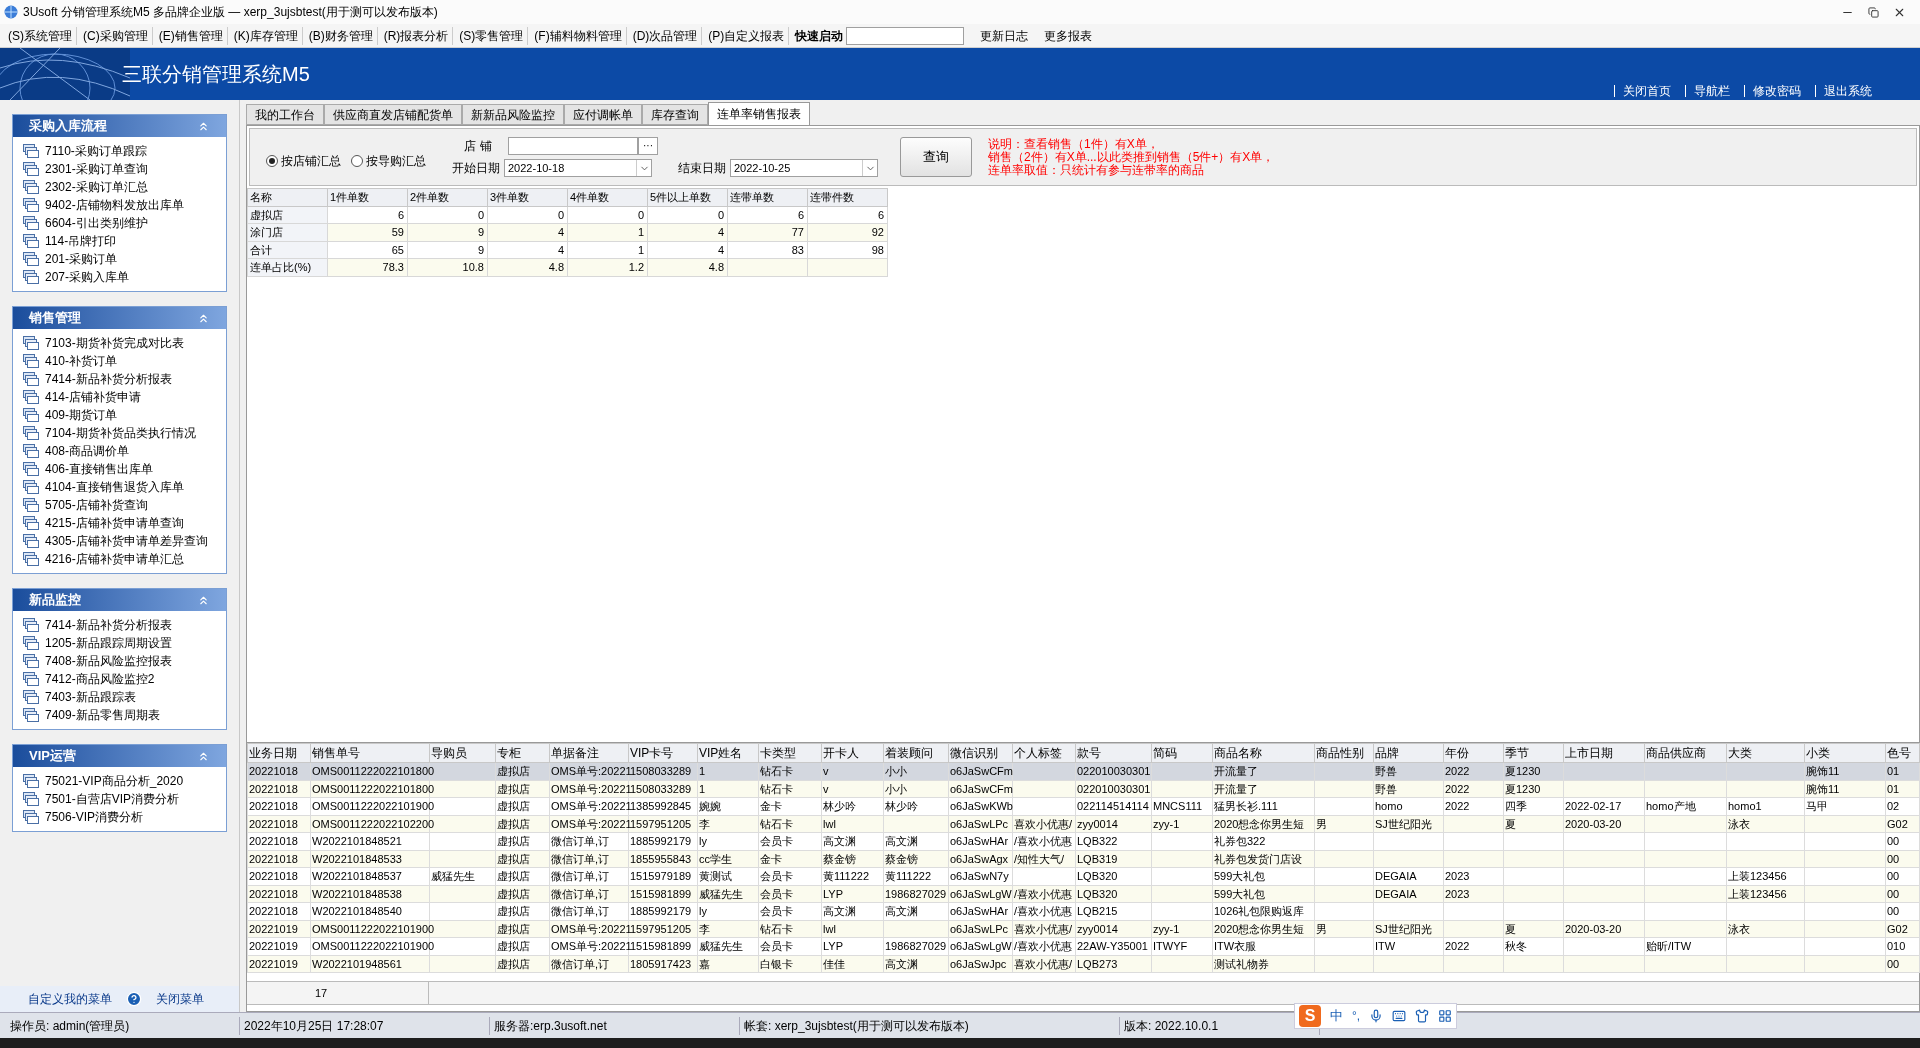 The height and width of the screenshot is (1048, 1920). I want to click on browse-button: ···, so click(648, 146).